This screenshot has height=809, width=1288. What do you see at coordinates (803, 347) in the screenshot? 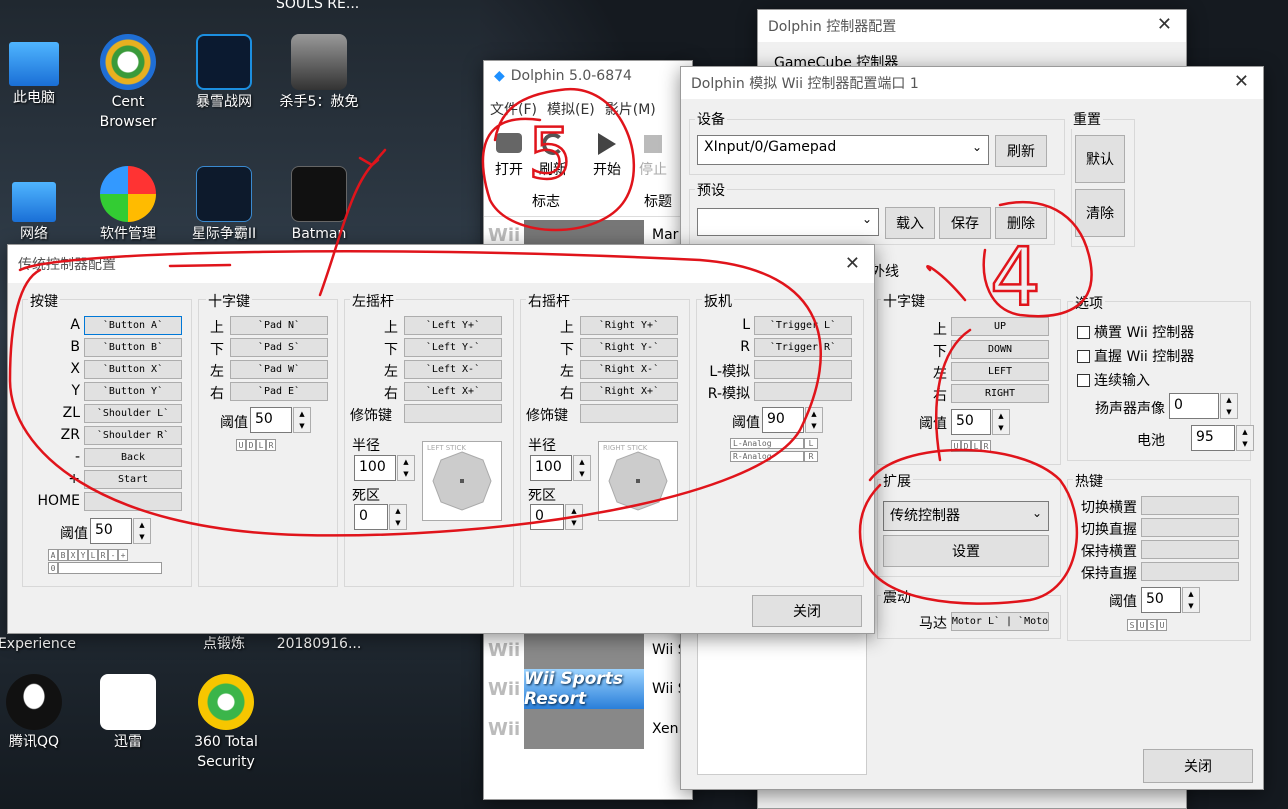
I see `trigger-r-binding: `Trigger R`` at bounding box center [803, 347].